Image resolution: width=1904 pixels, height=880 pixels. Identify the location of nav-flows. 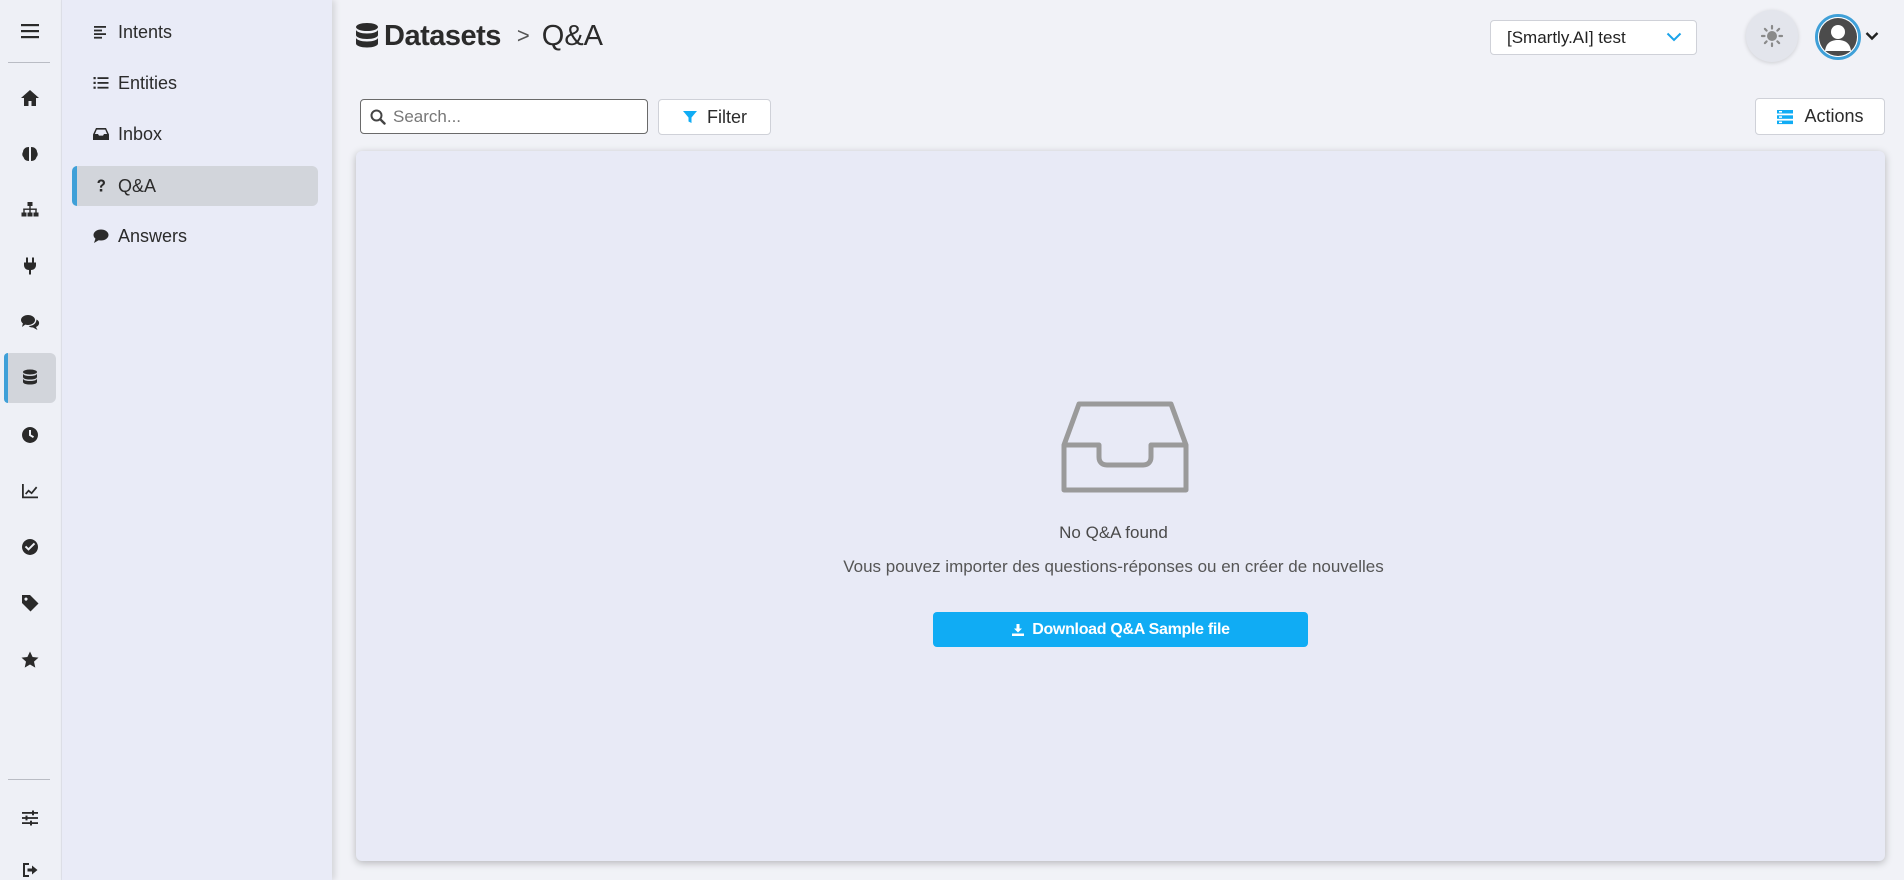
(30, 210).